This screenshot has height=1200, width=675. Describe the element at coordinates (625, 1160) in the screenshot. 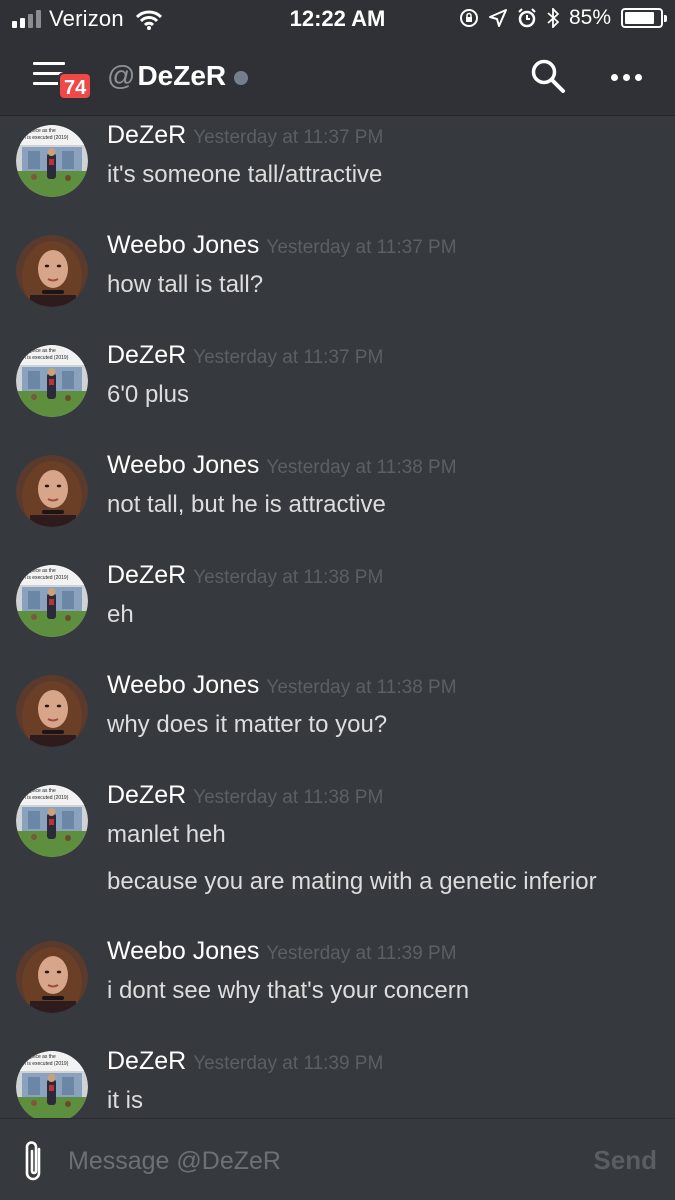

I see `send-button: Send` at that location.